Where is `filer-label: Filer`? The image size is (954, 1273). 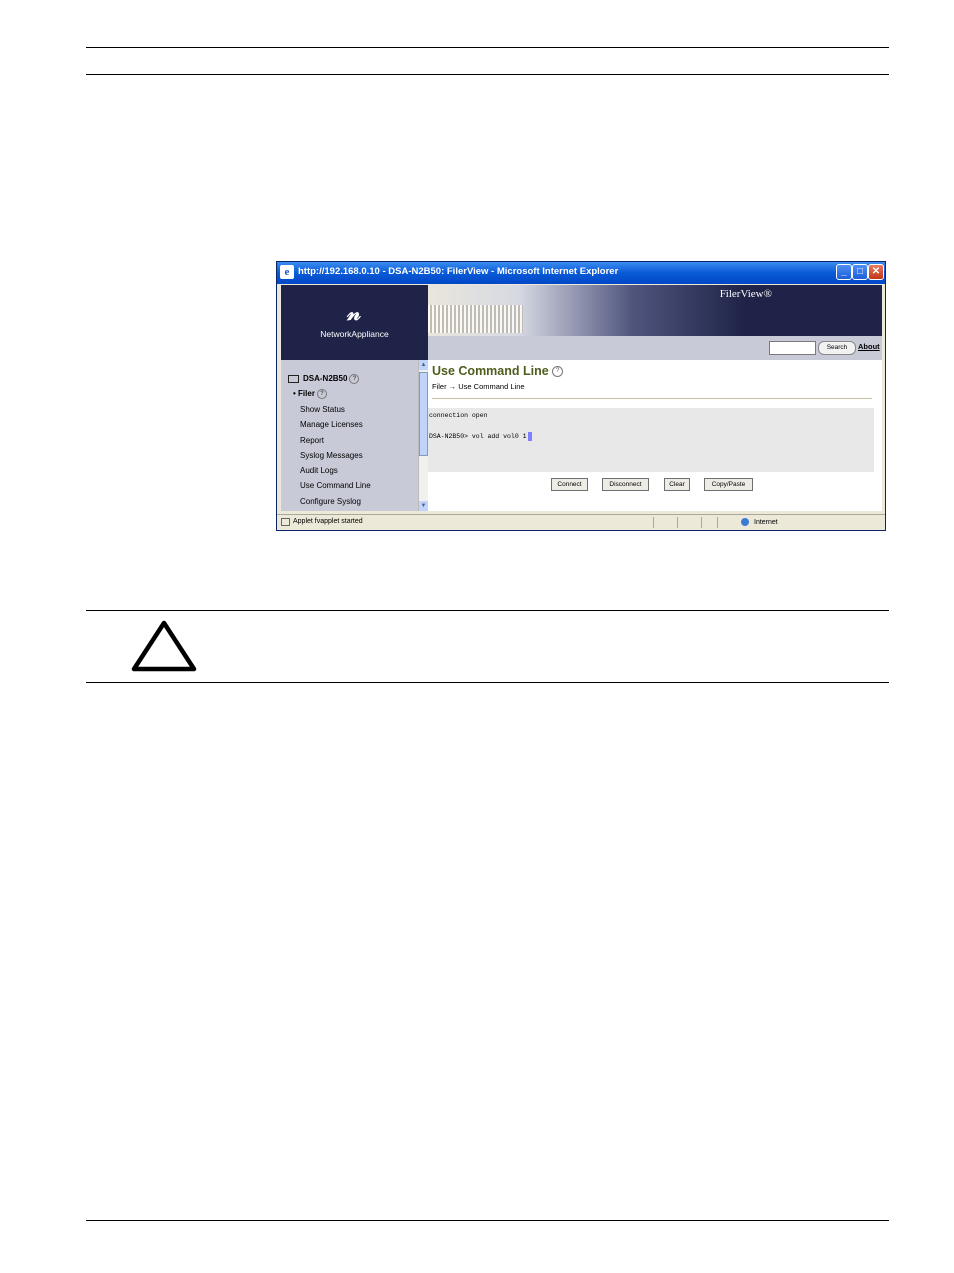
filer-label: Filer is located at coordinates (306, 394).